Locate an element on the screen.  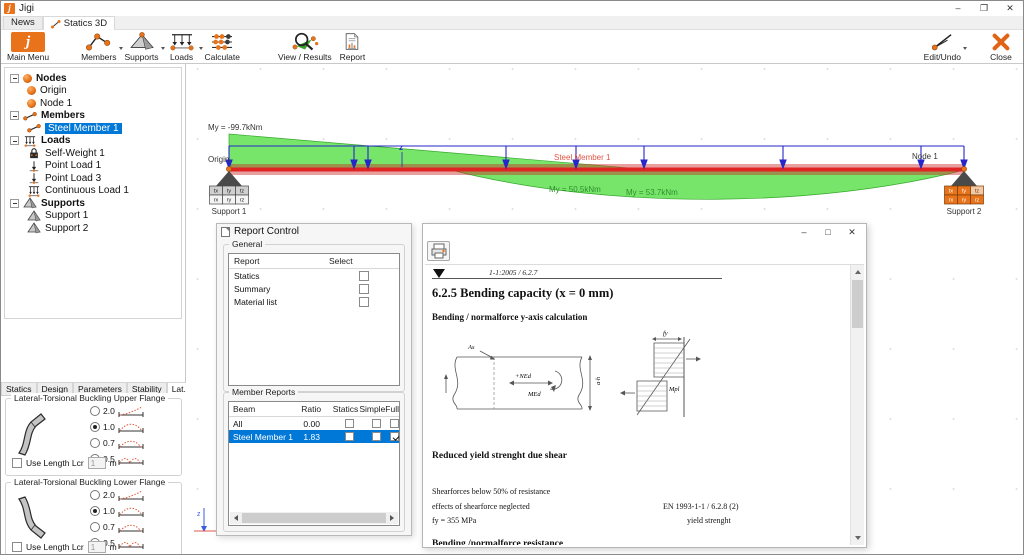
members-button: Members is located at coordinates (100, 46).